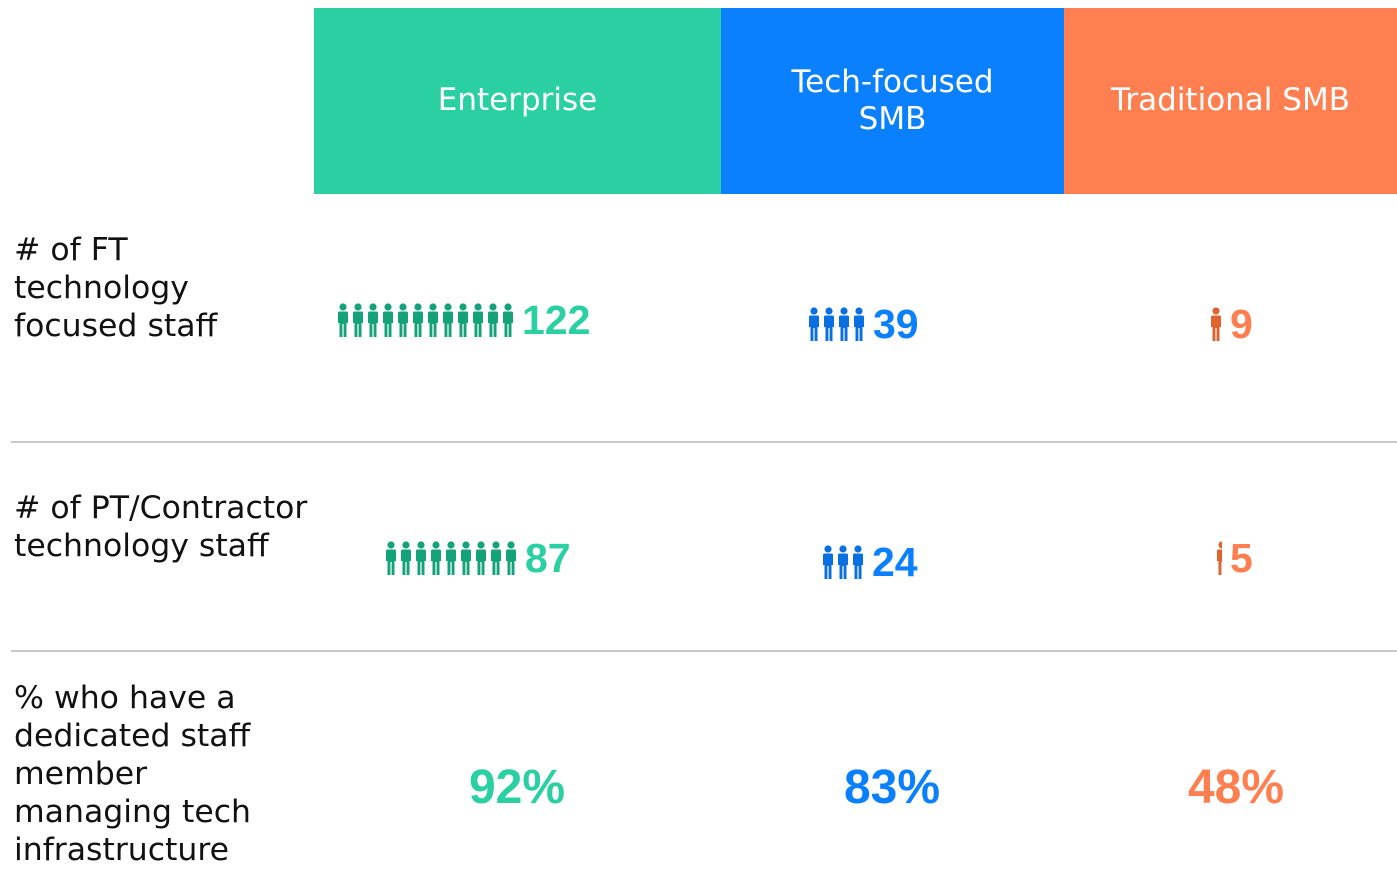  I want to click on ft-staff-techsmb-person-icons, so click(836, 324).